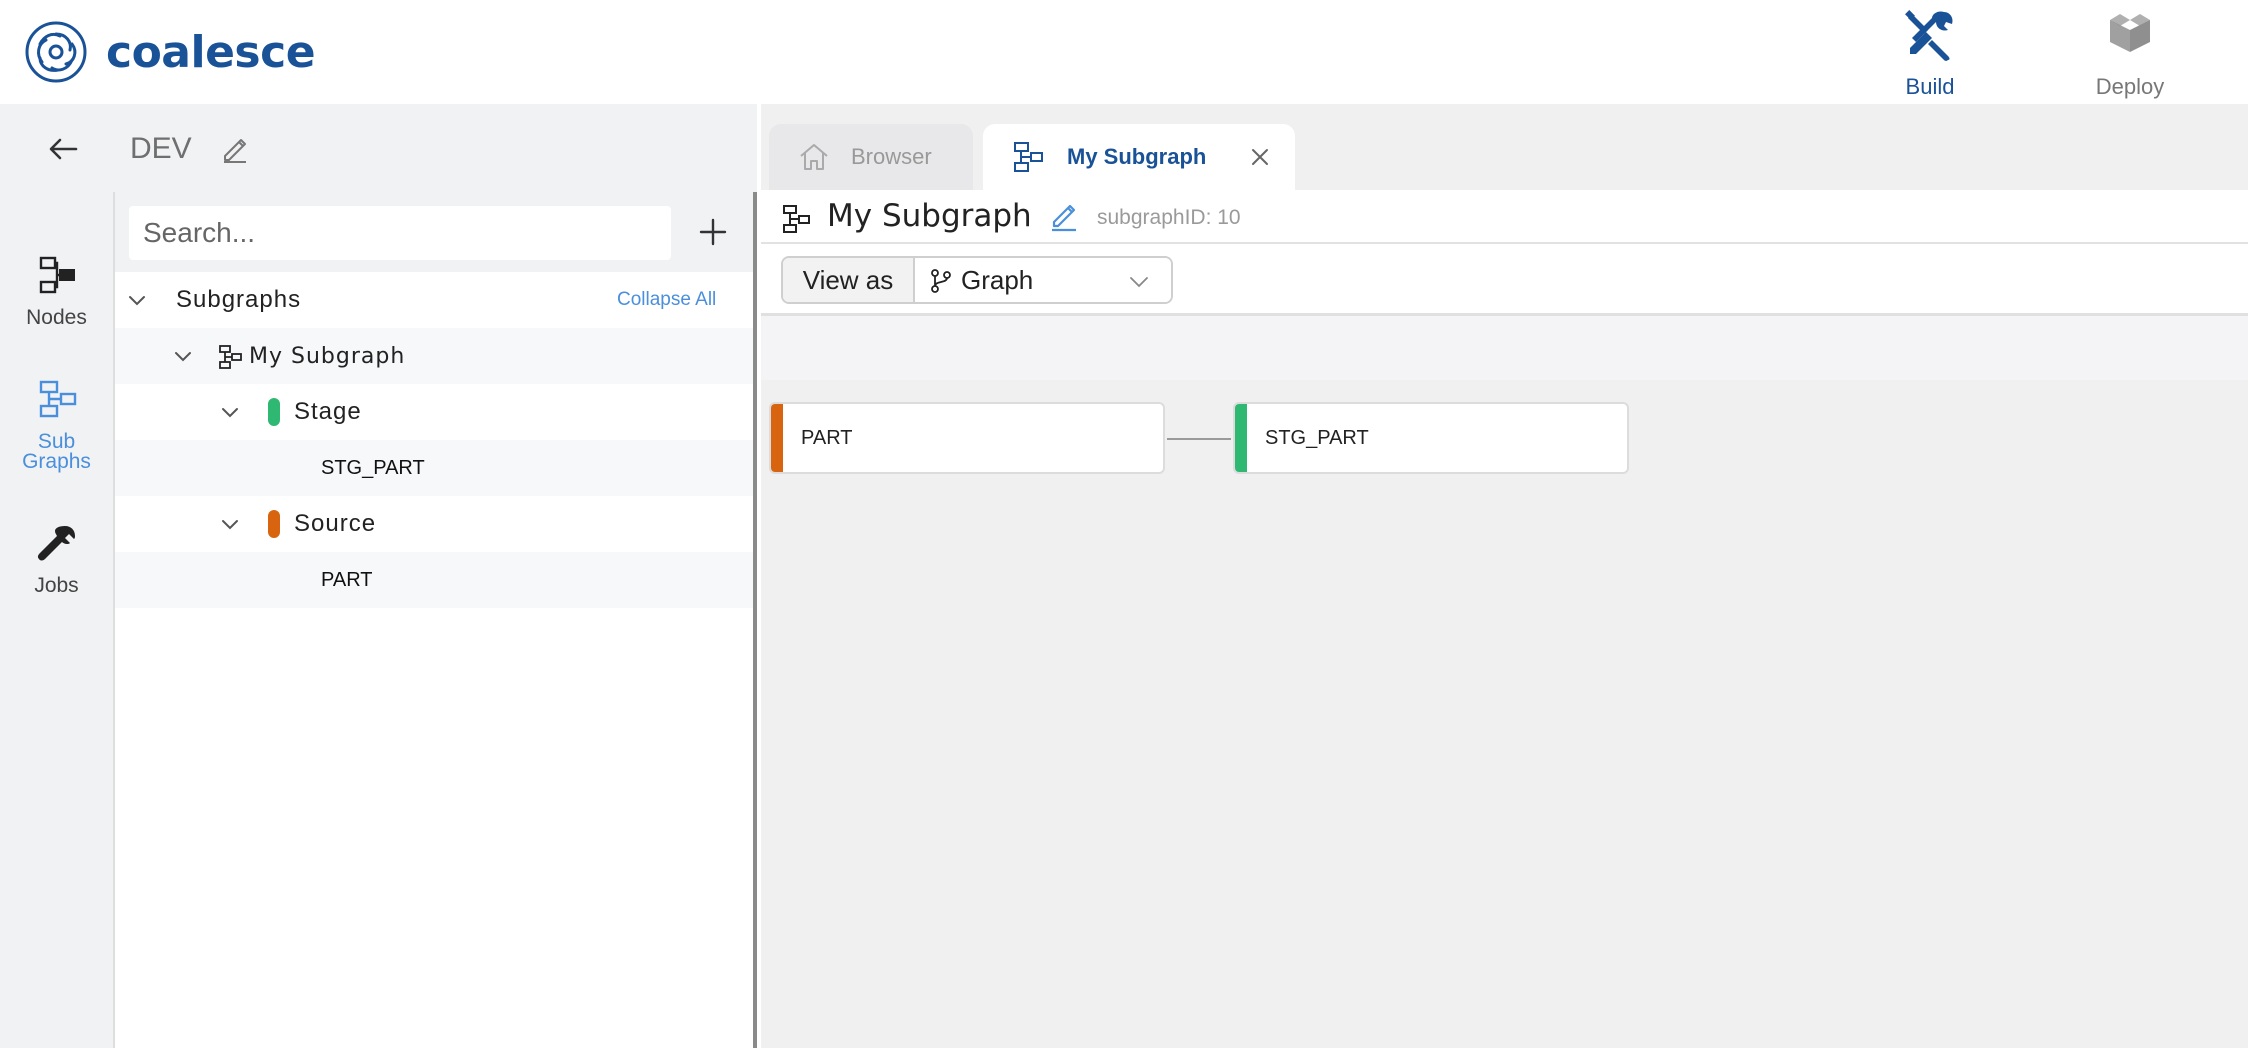 This screenshot has height=1048, width=2248. Describe the element at coordinates (997, 279) in the screenshot. I see `view-as-value: Graph` at that location.